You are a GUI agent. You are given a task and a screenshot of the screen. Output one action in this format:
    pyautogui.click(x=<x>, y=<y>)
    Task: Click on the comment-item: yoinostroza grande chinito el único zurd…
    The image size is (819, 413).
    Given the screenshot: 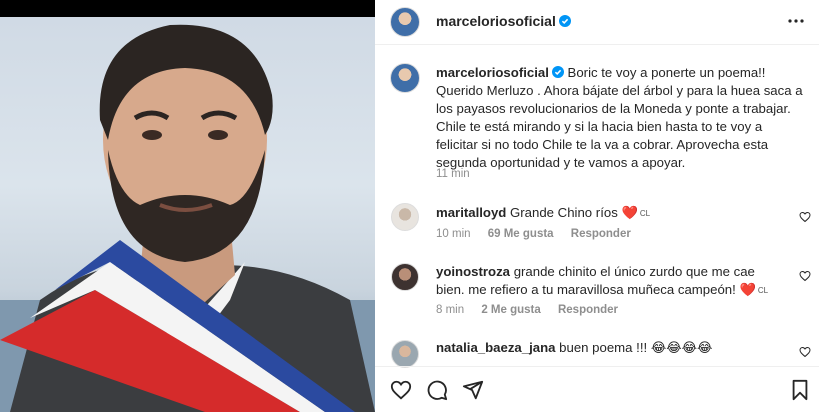 What is the action you would take?
    pyautogui.click(x=608, y=281)
    